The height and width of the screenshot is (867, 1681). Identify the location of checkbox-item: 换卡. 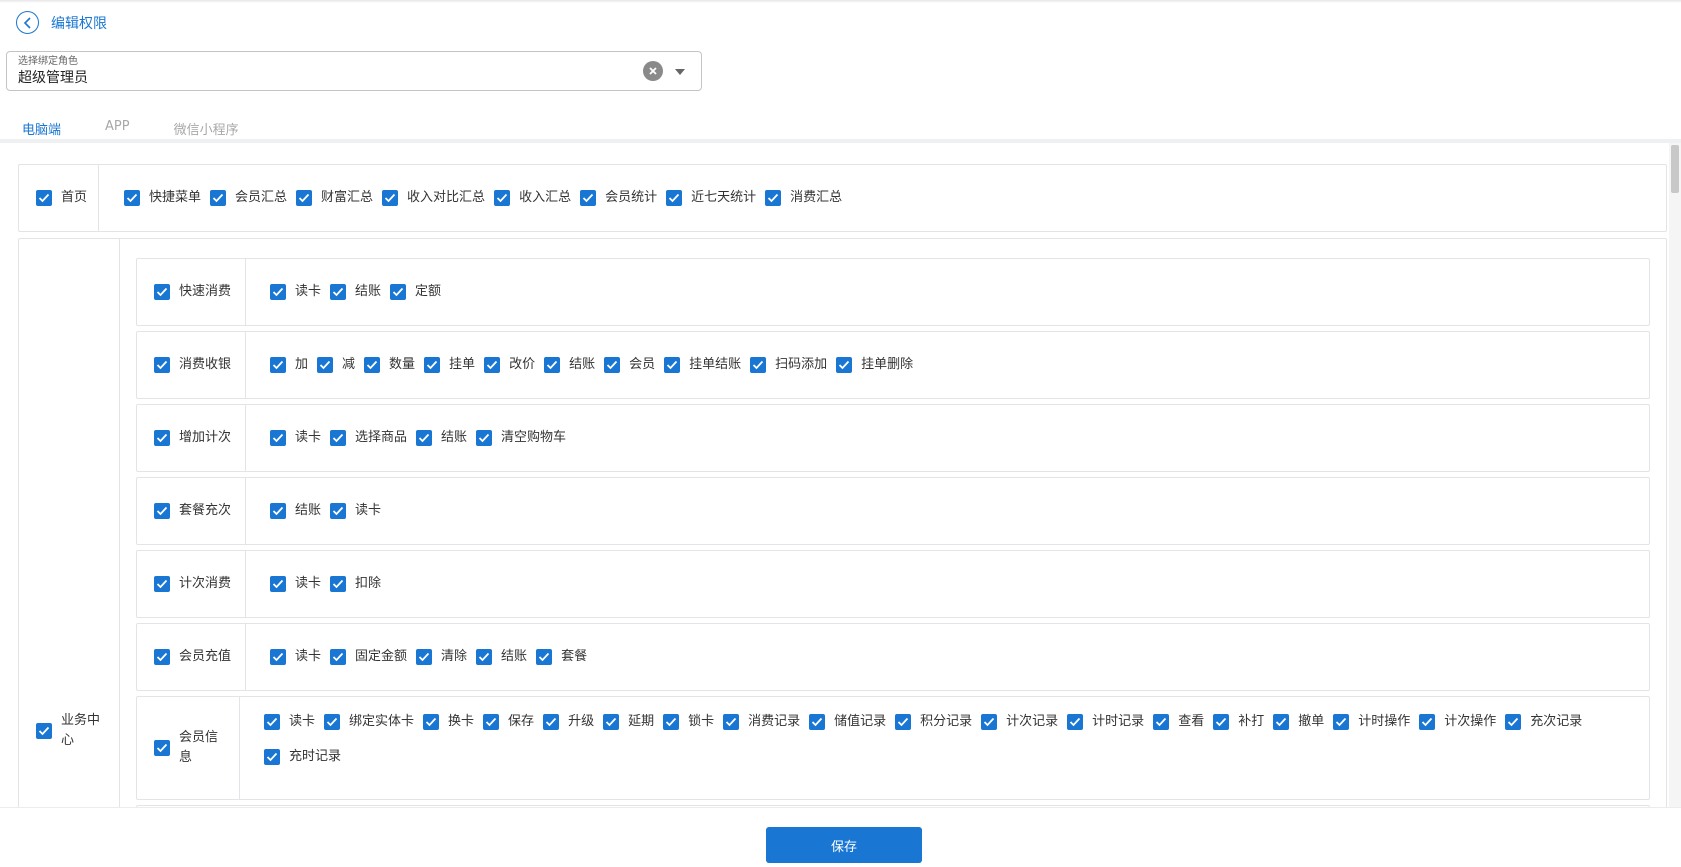
(448, 722).